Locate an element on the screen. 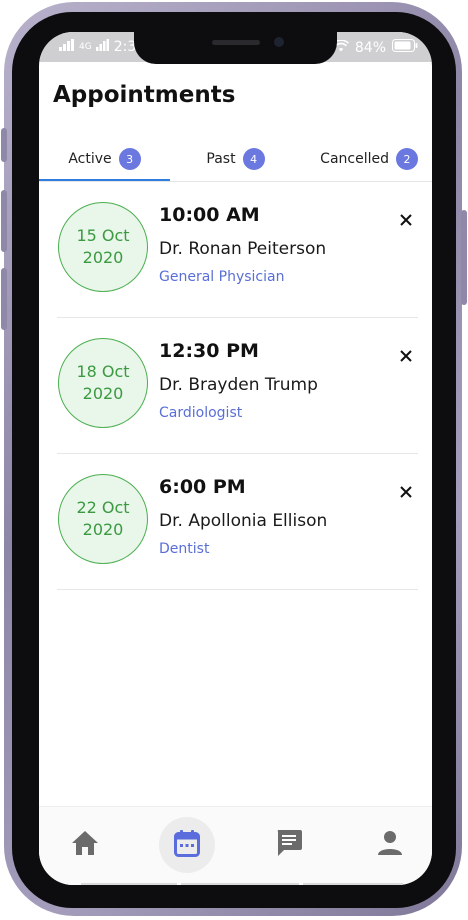 The width and height of the screenshot is (468, 920). appointment-time: 12:30 PM is located at coordinates (209, 351).